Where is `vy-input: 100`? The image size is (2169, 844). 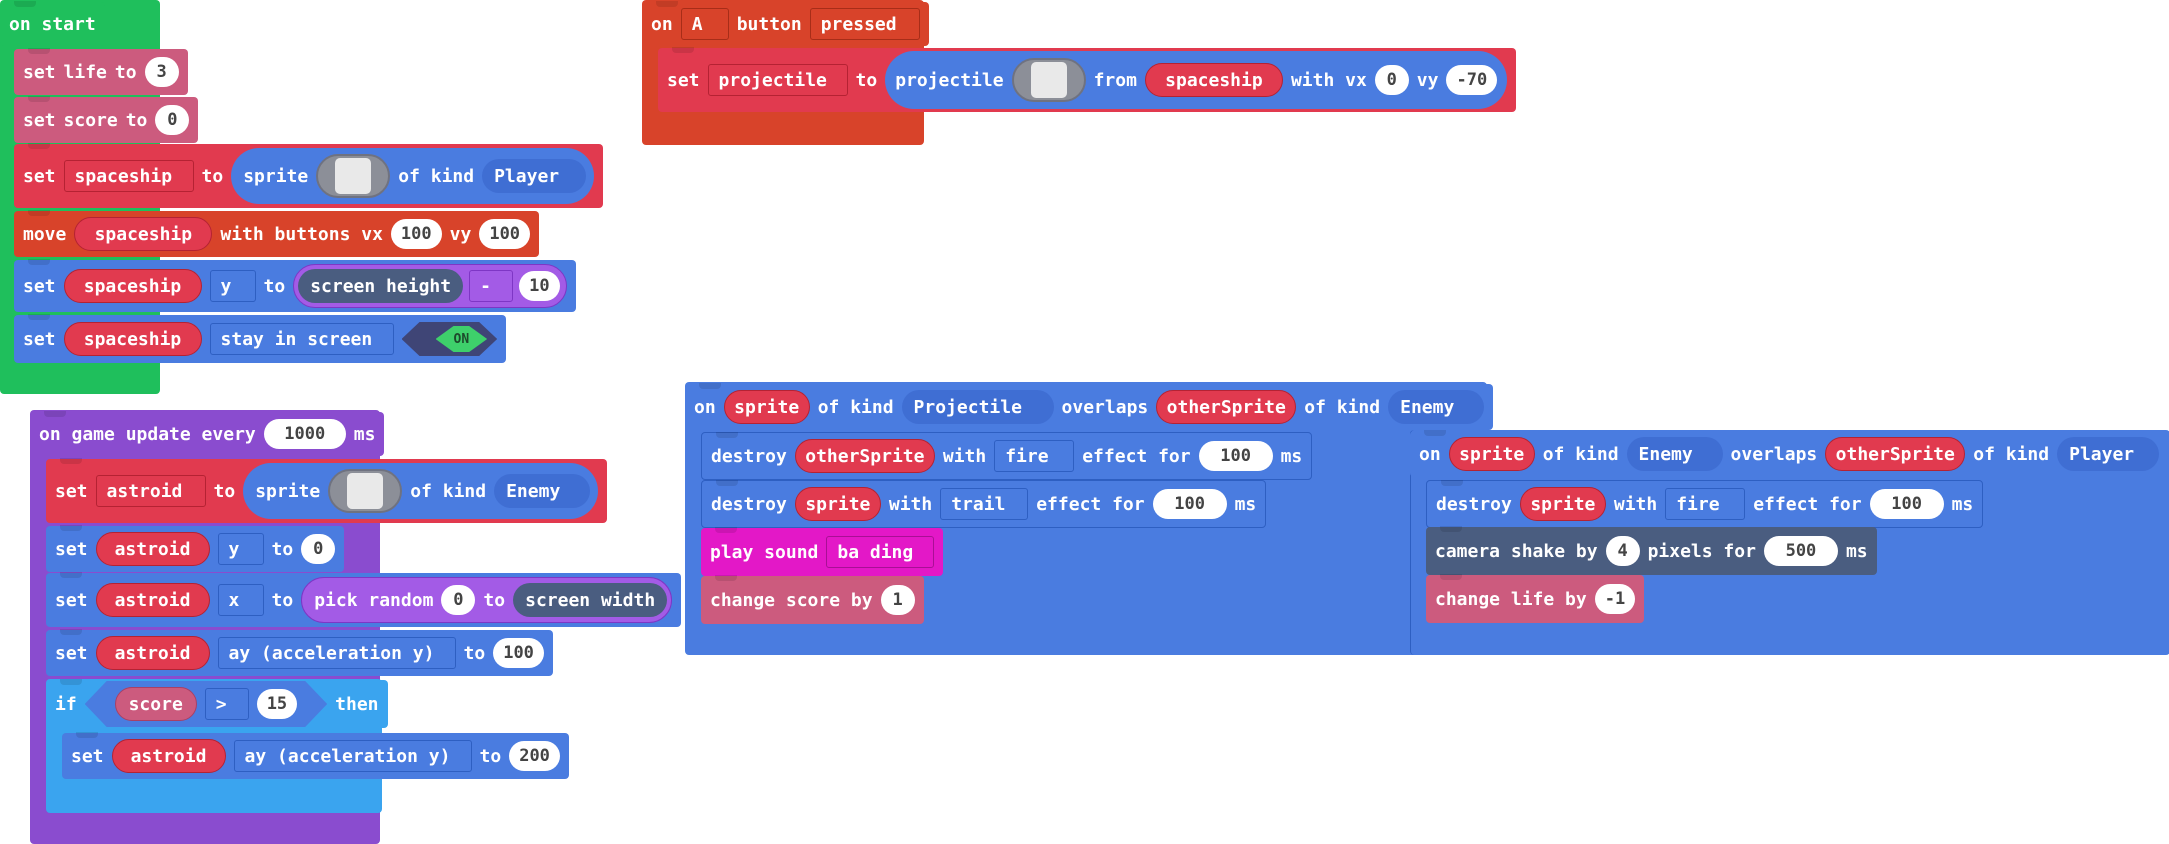 vy-input: 100 is located at coordinates (505, 234).